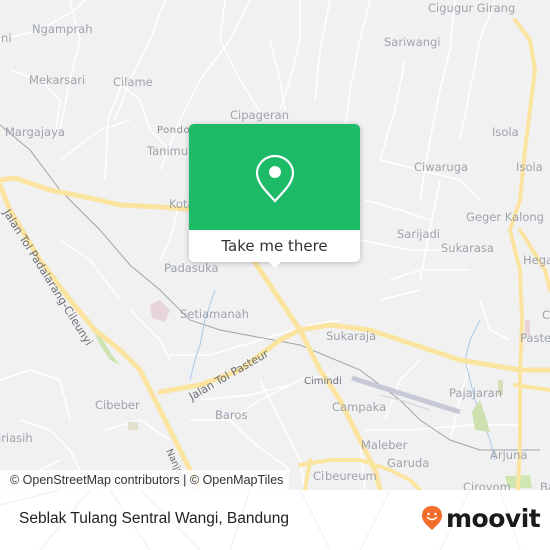  I want to click on place-label: Ciroyom, so click(487, 485).